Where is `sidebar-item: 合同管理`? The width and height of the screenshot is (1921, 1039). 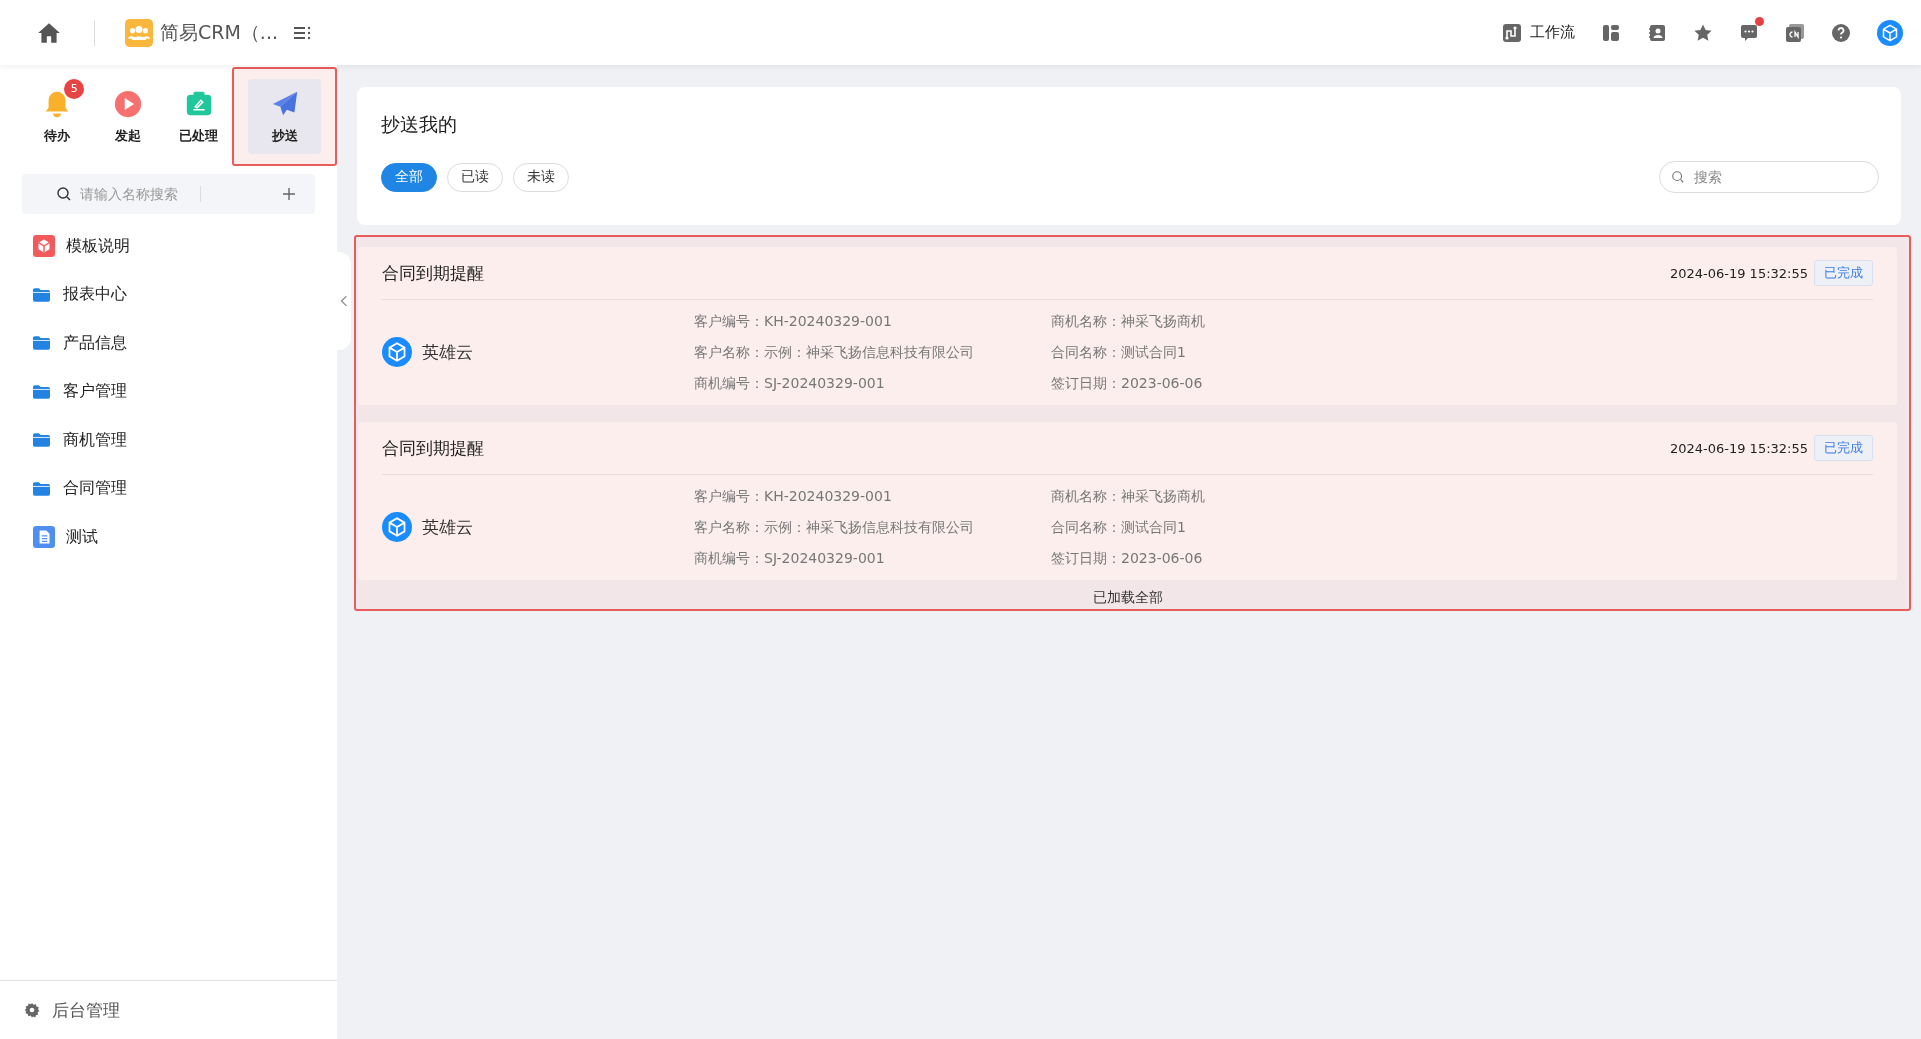 sidebar-item: 合同管理 is located at coordinates (168, 488).